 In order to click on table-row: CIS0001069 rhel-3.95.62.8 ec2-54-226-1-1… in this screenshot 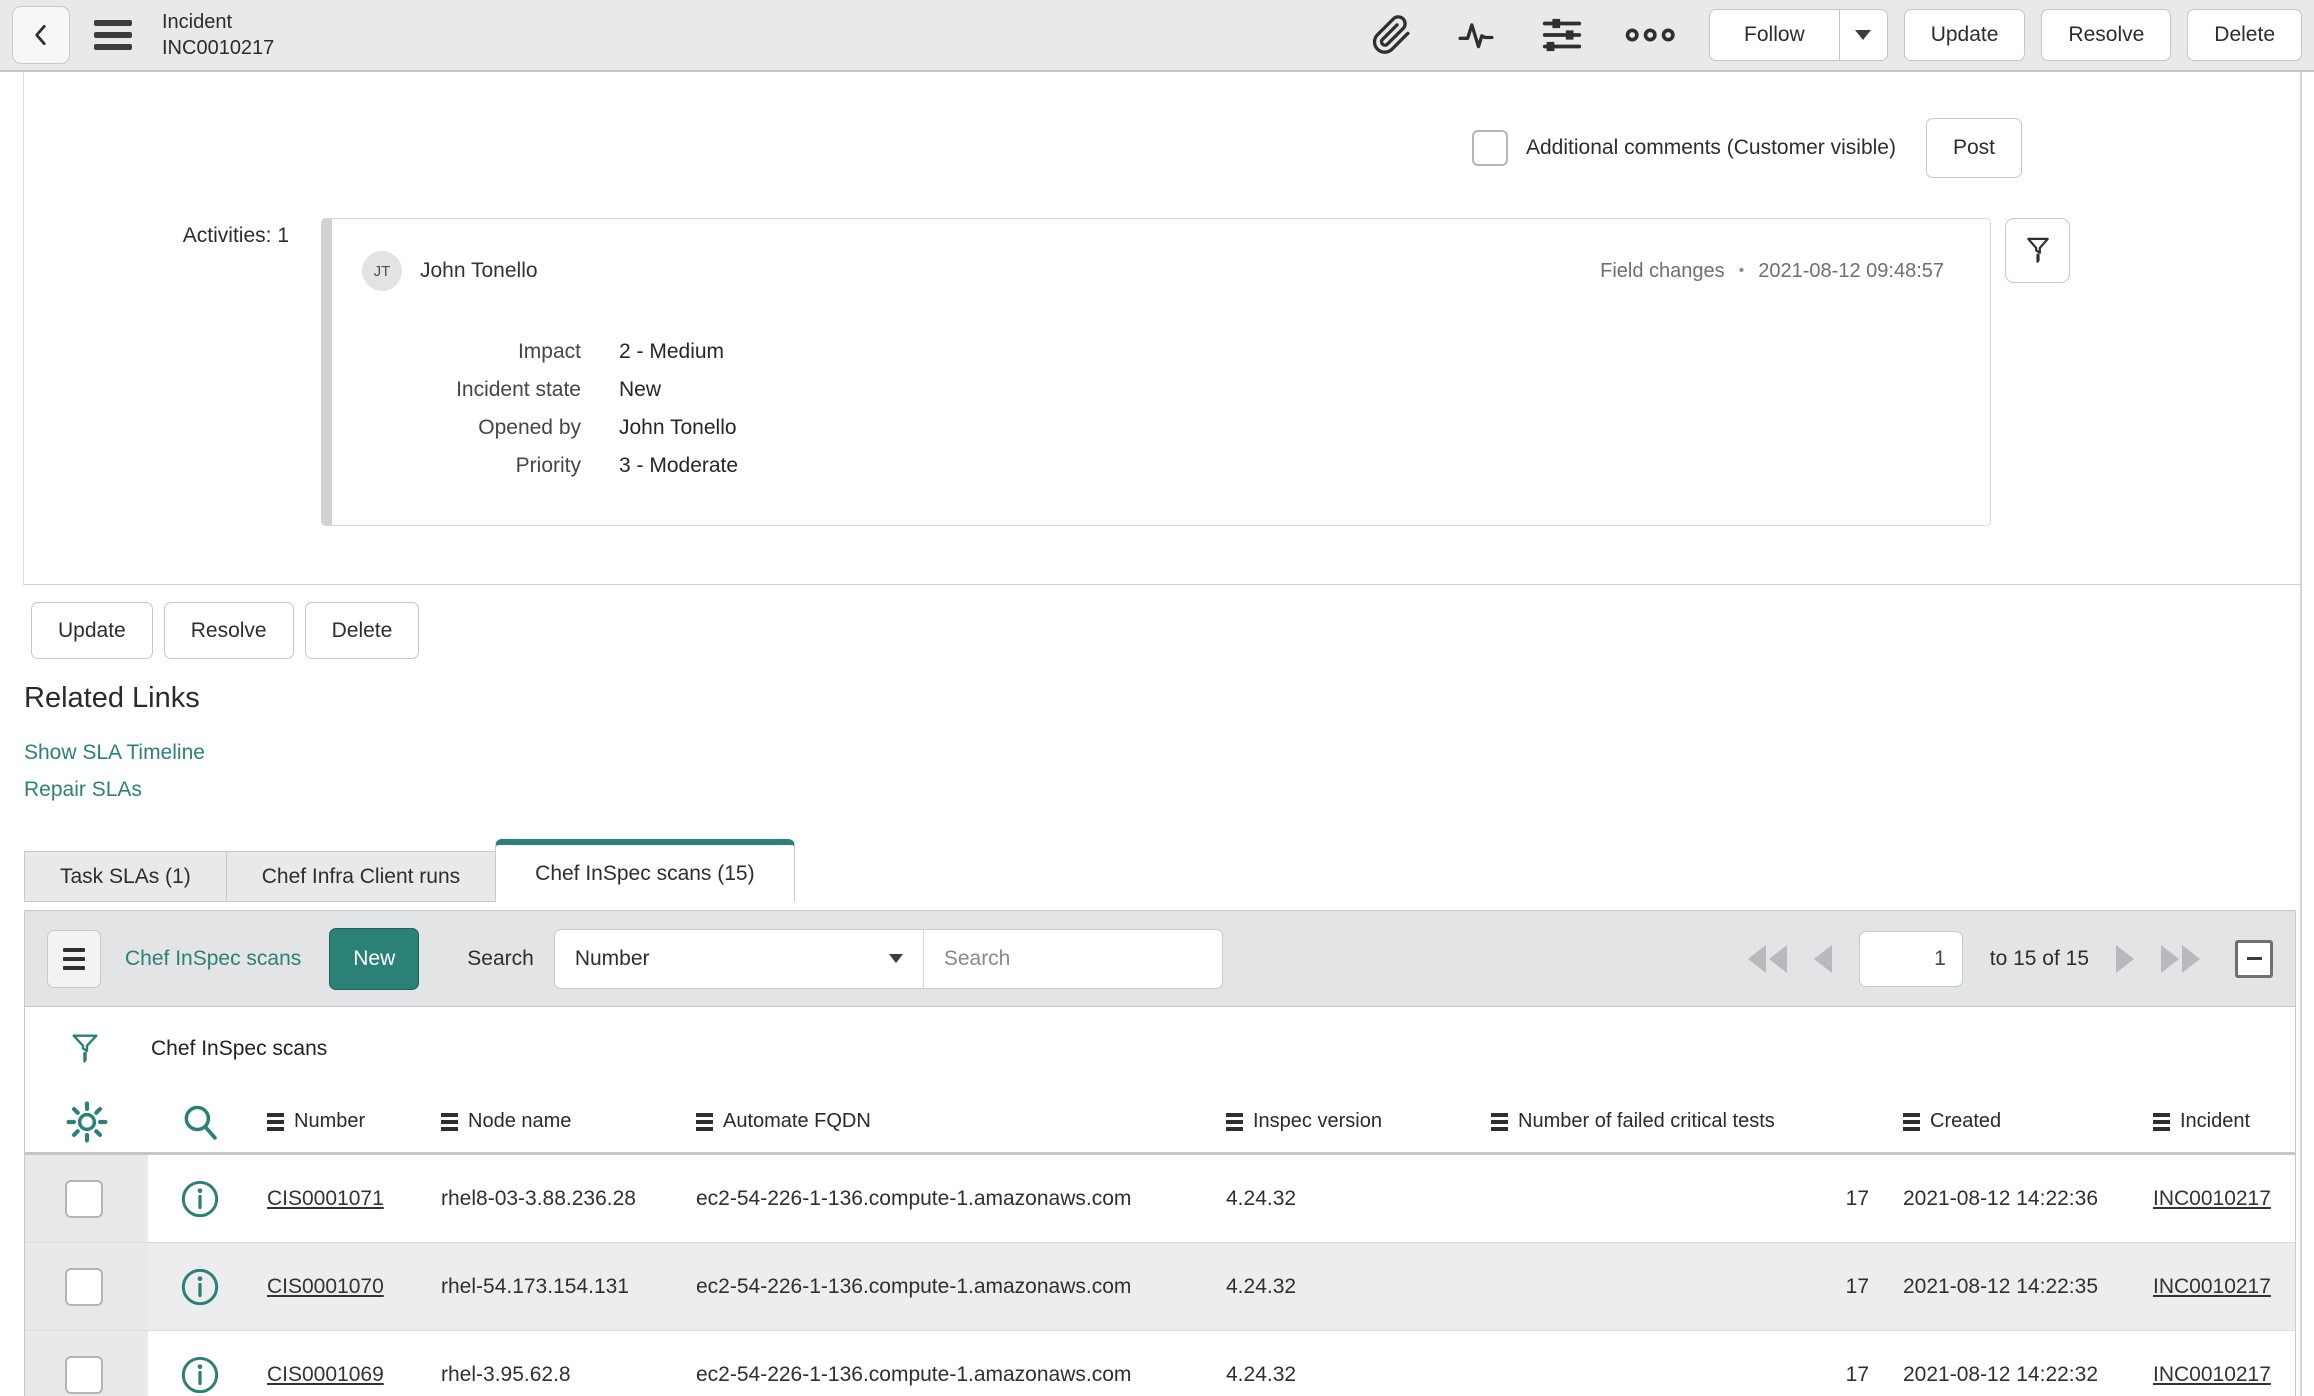, I will do `click(1160, 1363)`.